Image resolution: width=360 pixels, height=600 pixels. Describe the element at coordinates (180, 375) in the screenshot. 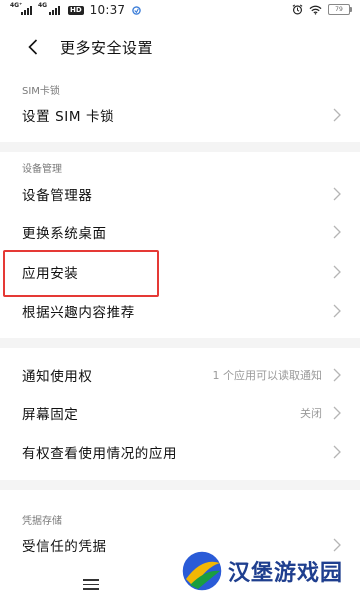

I see `row-notification-access: 通知使用权 1 个应用可以读取通知` at that location.